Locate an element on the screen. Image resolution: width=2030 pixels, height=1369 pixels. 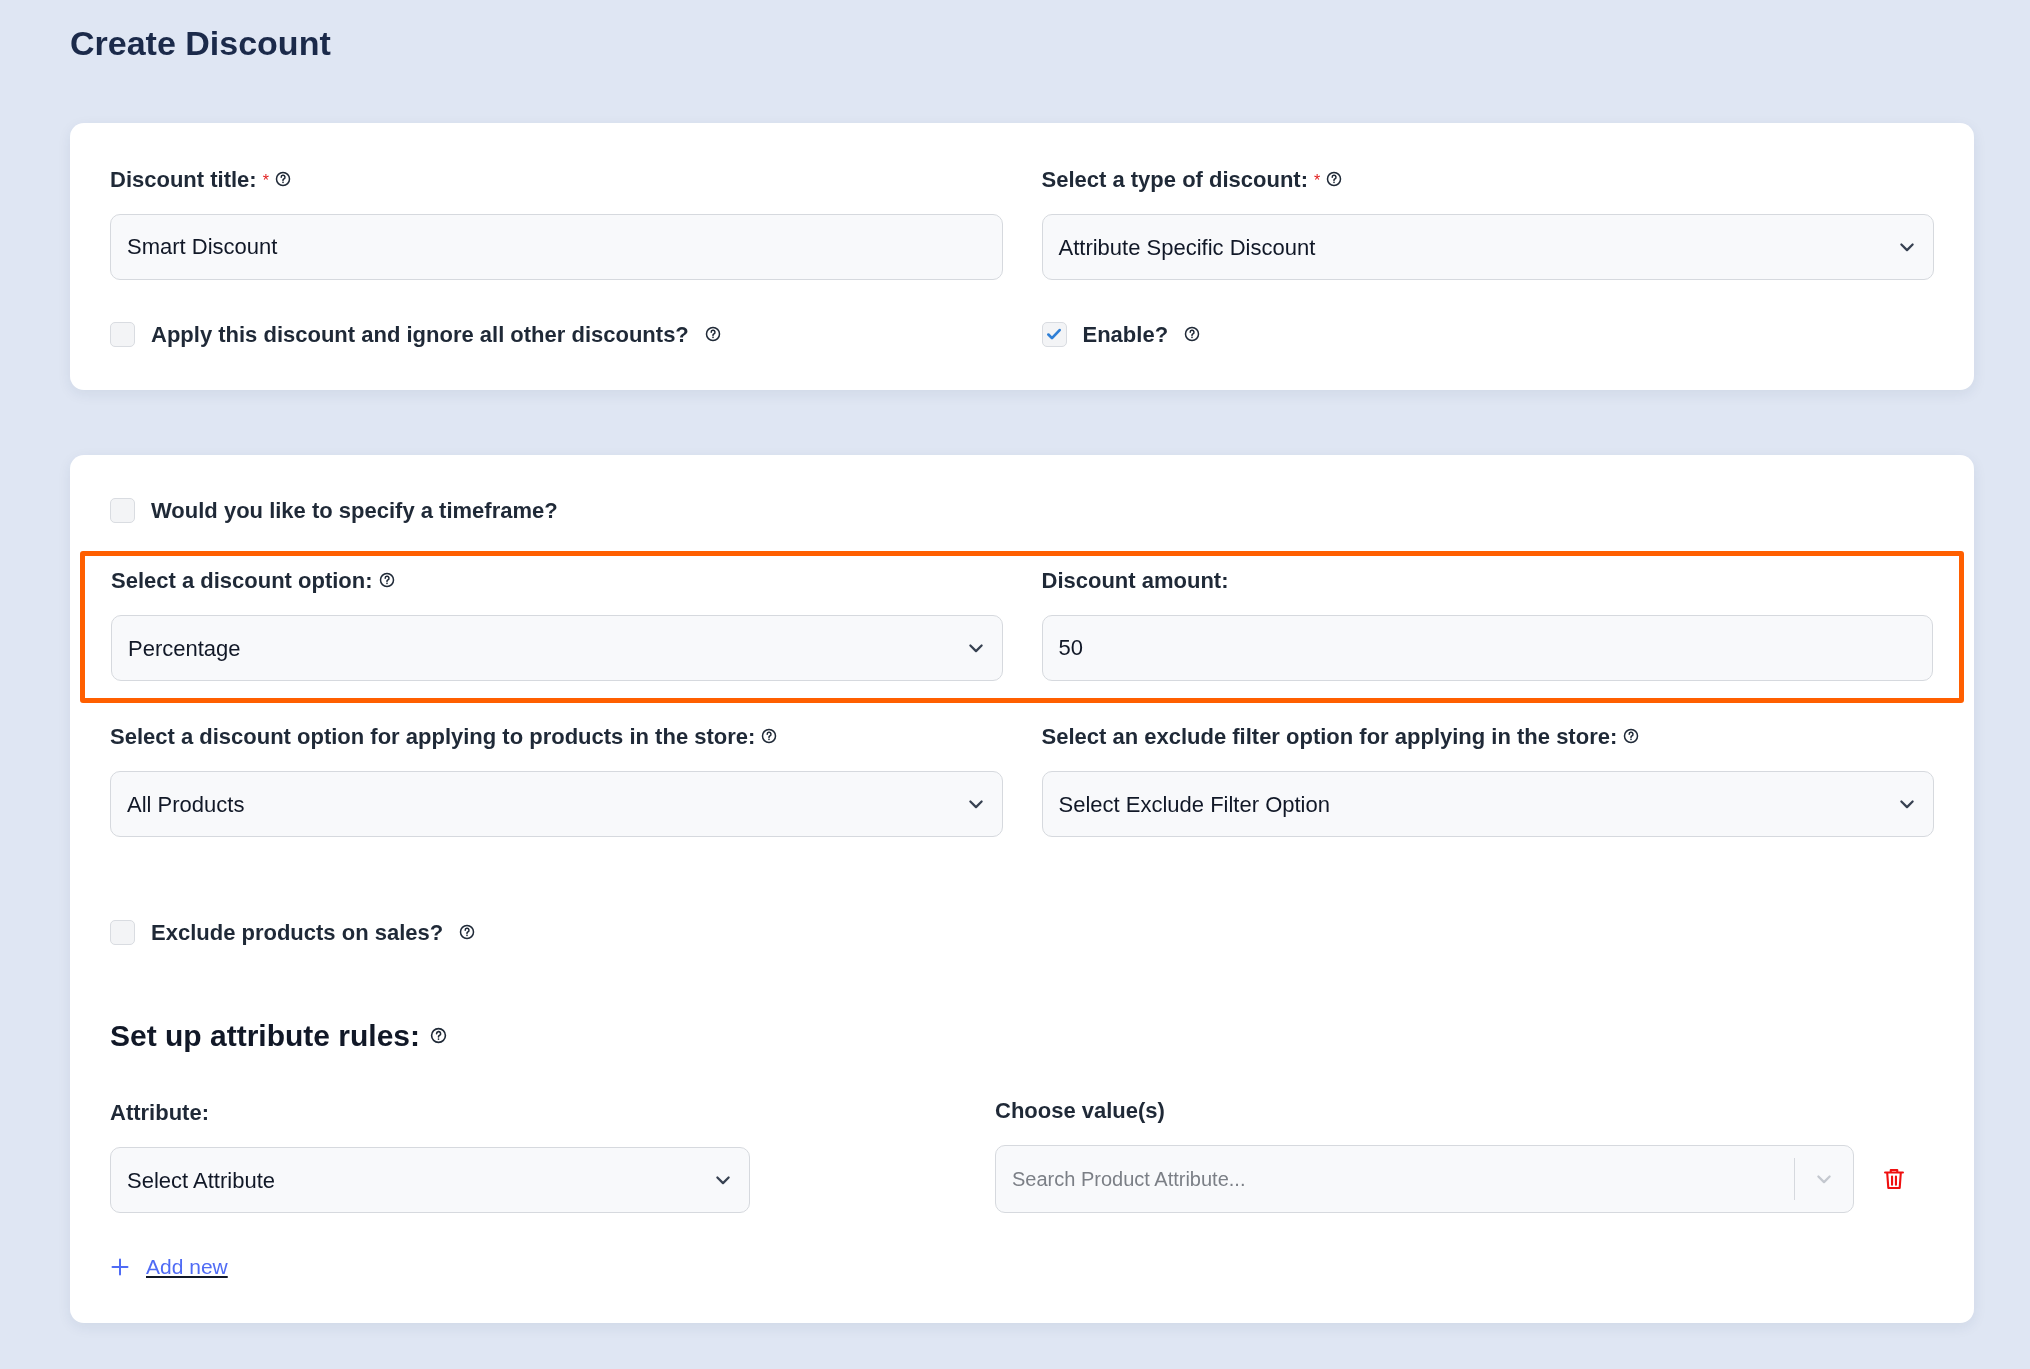
checkbox-label: Enable? is located at coordinates (1125, 334).